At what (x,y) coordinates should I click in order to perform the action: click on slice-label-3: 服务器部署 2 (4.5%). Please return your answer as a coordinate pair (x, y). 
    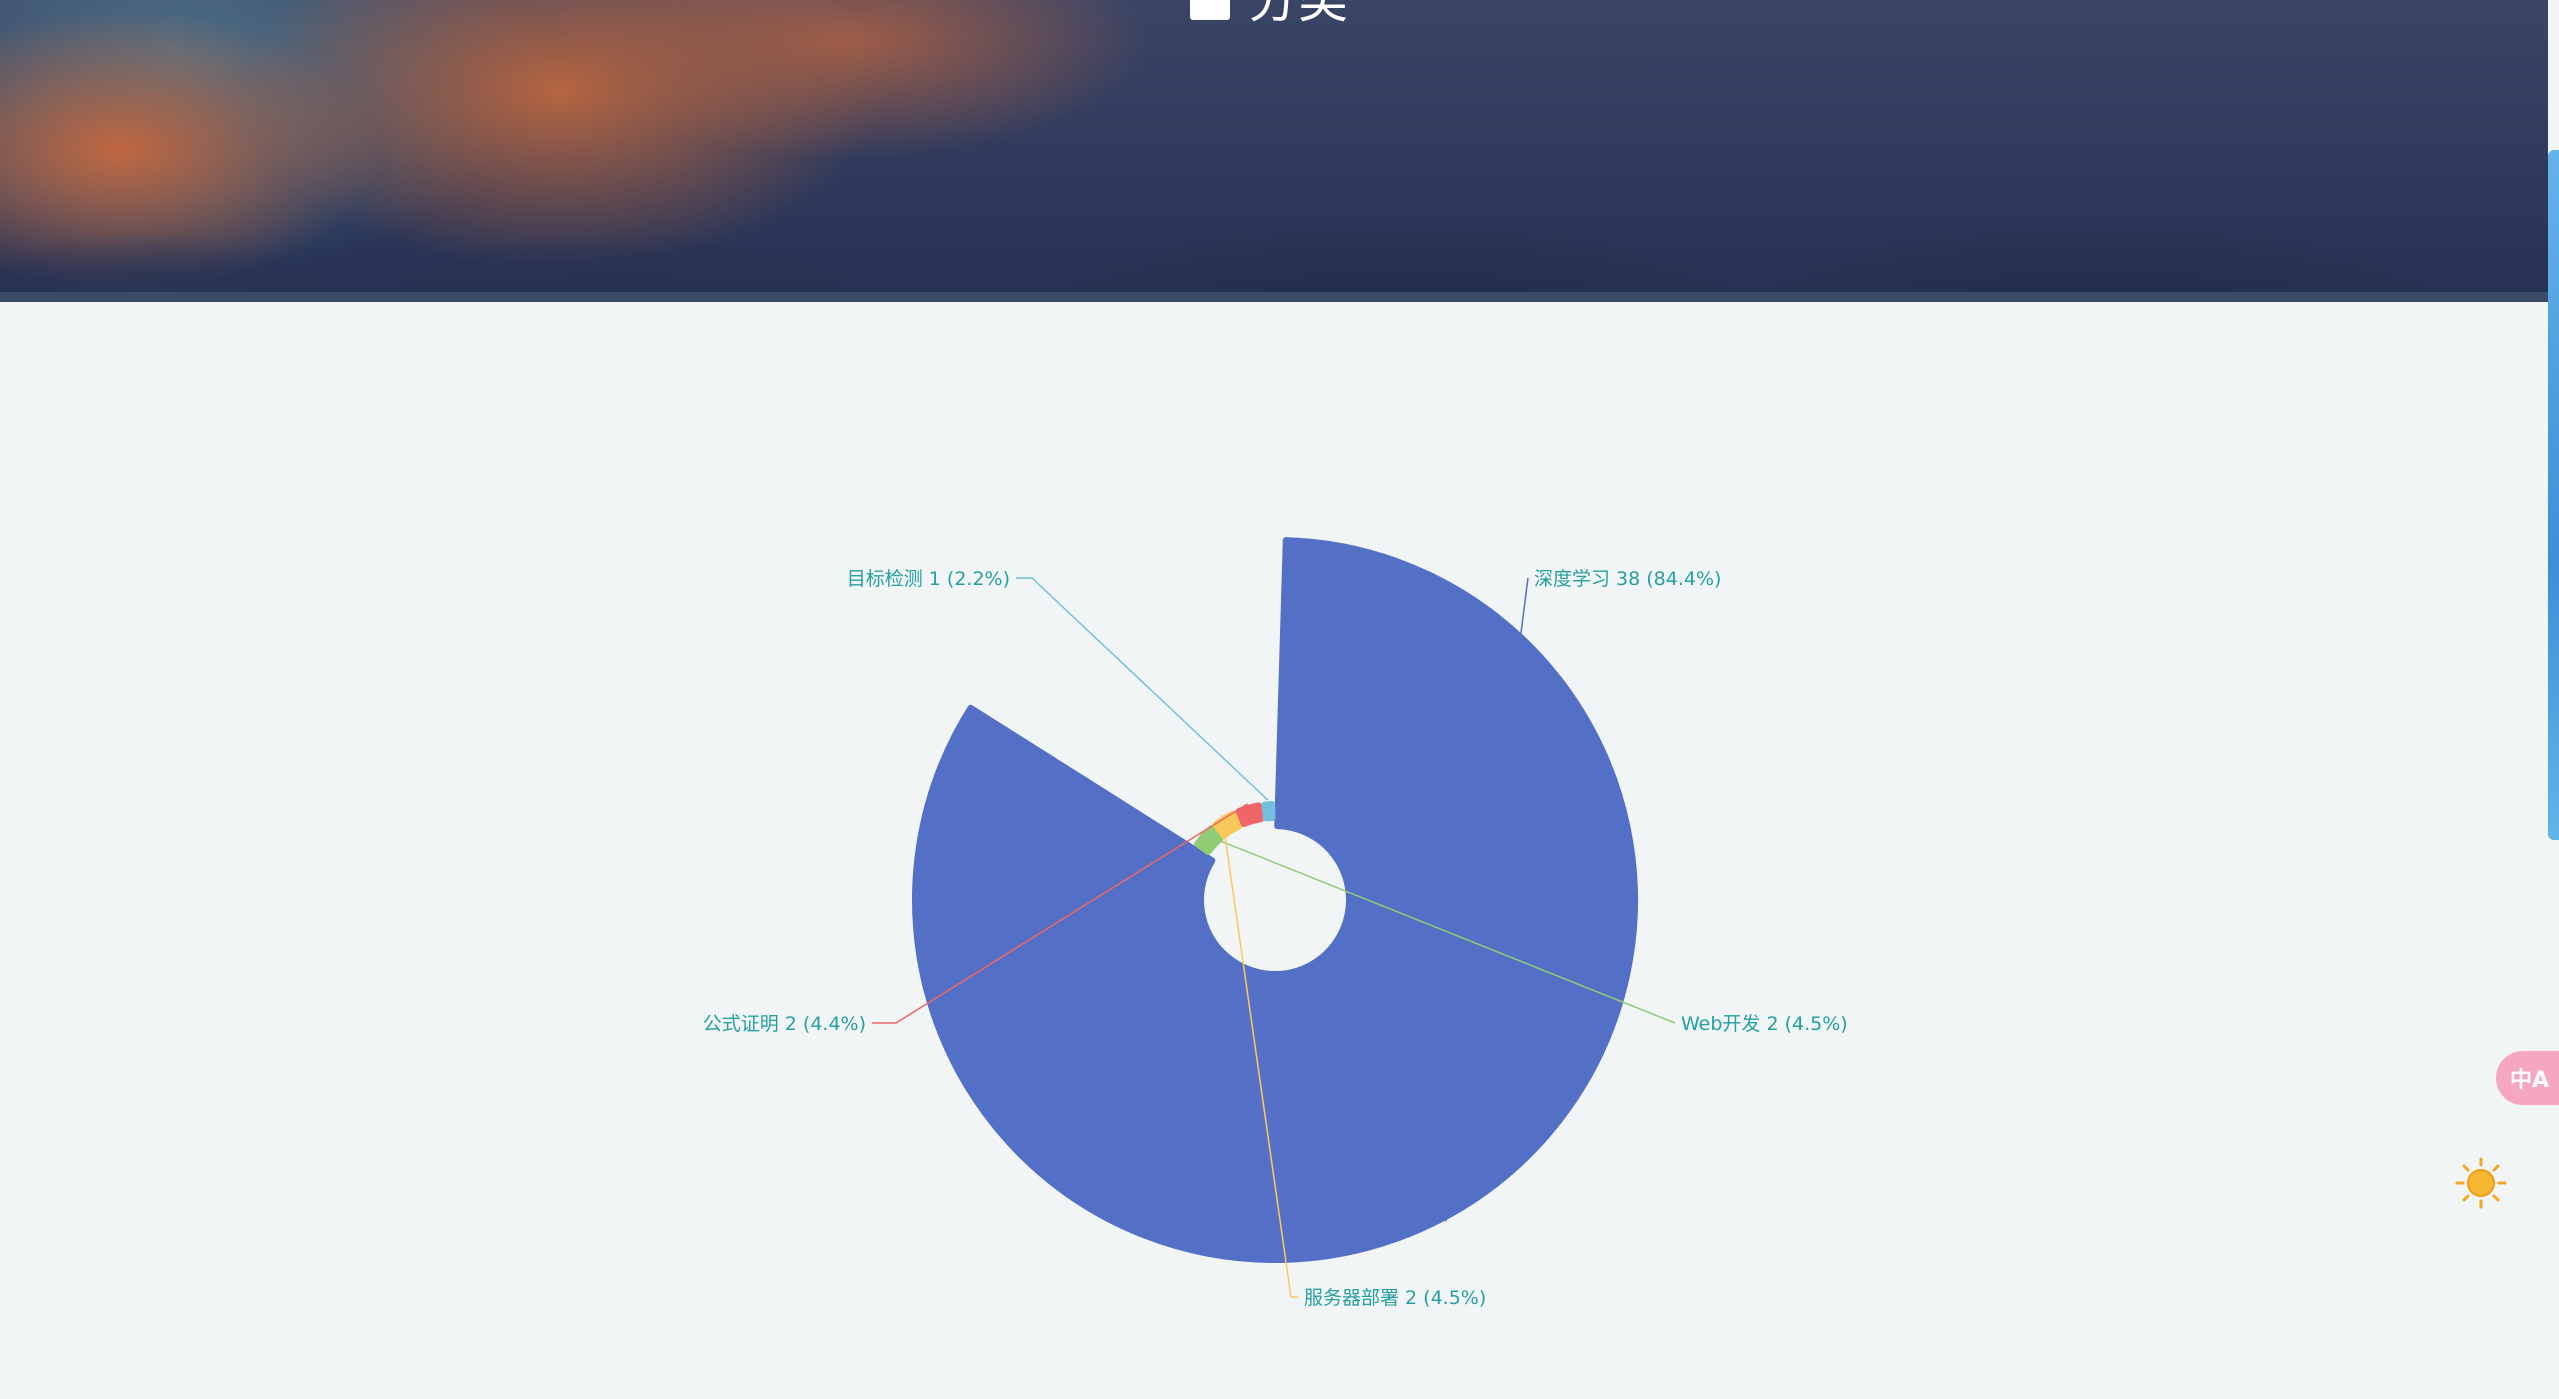
    Looking at the image, I should click on (1395, 1298).